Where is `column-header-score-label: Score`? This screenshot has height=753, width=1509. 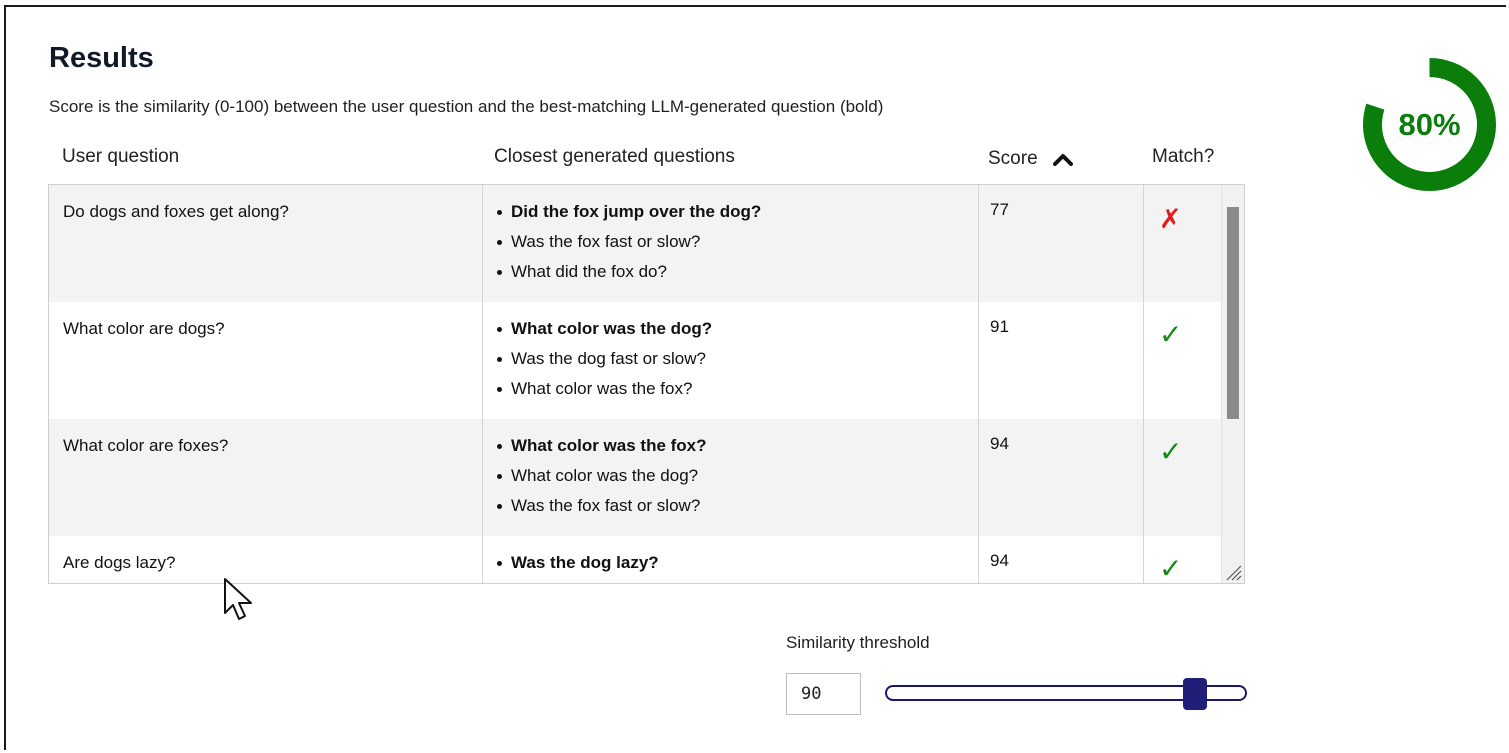
column-header-score-label: Score is located at coordinates (1013, 158).